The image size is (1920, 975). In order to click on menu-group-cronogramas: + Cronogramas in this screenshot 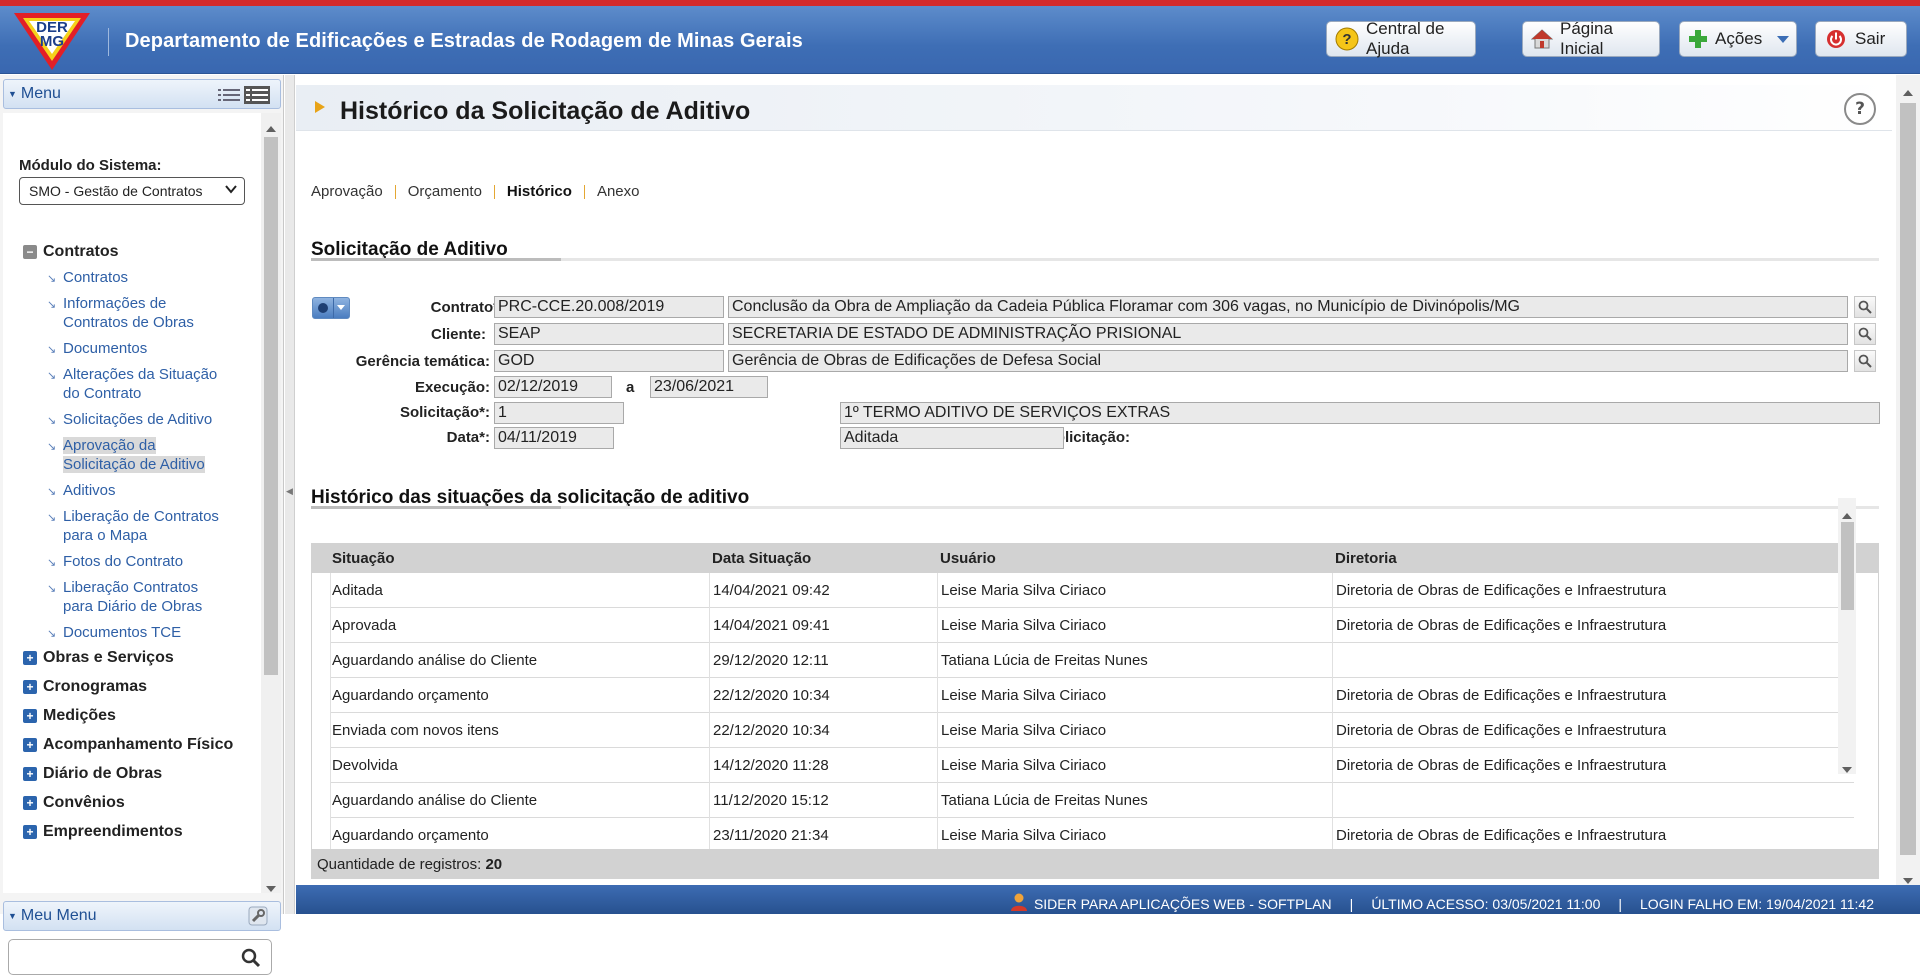, I will do `click(85, 687)`.